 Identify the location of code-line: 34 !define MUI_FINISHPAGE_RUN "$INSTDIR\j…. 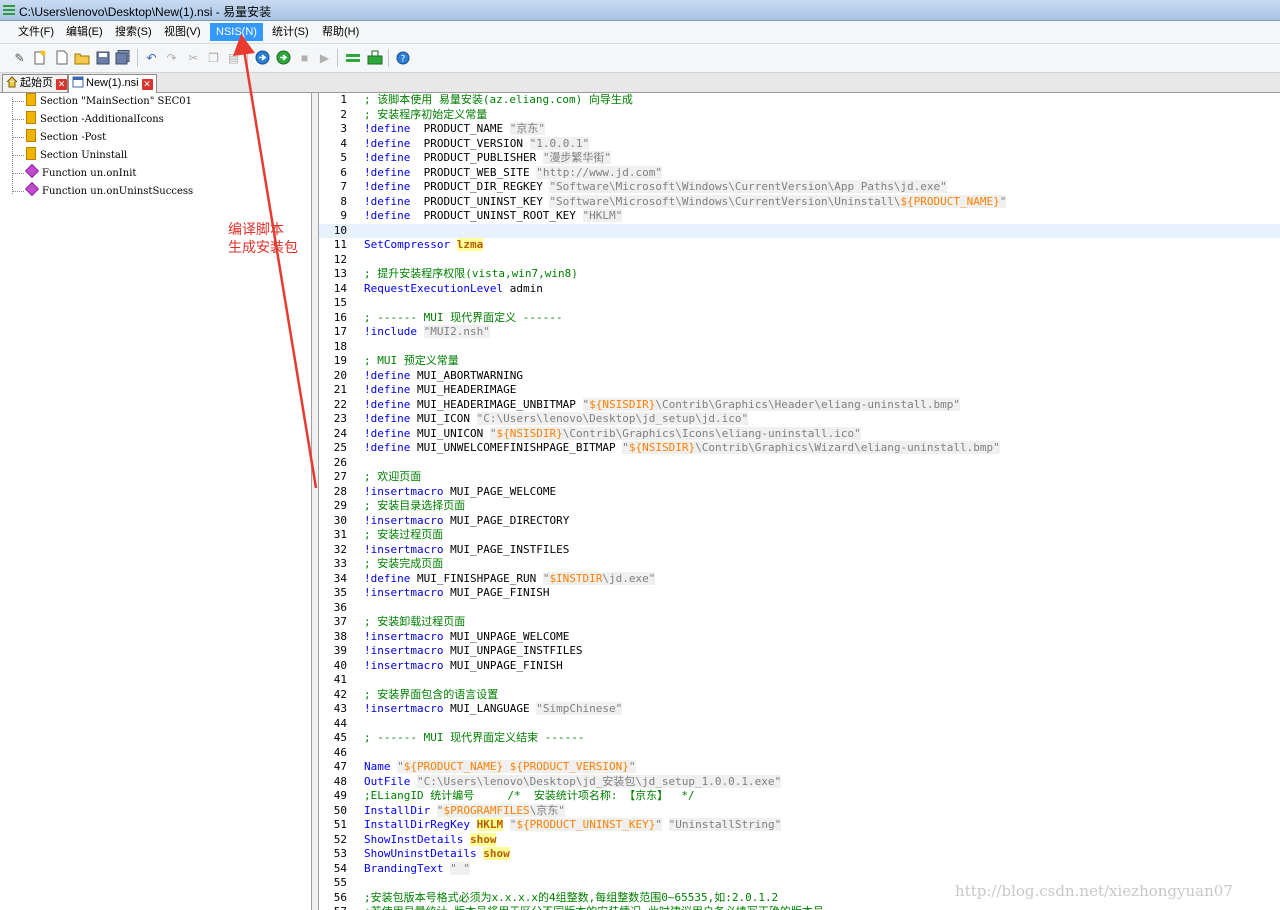
(799, 579).